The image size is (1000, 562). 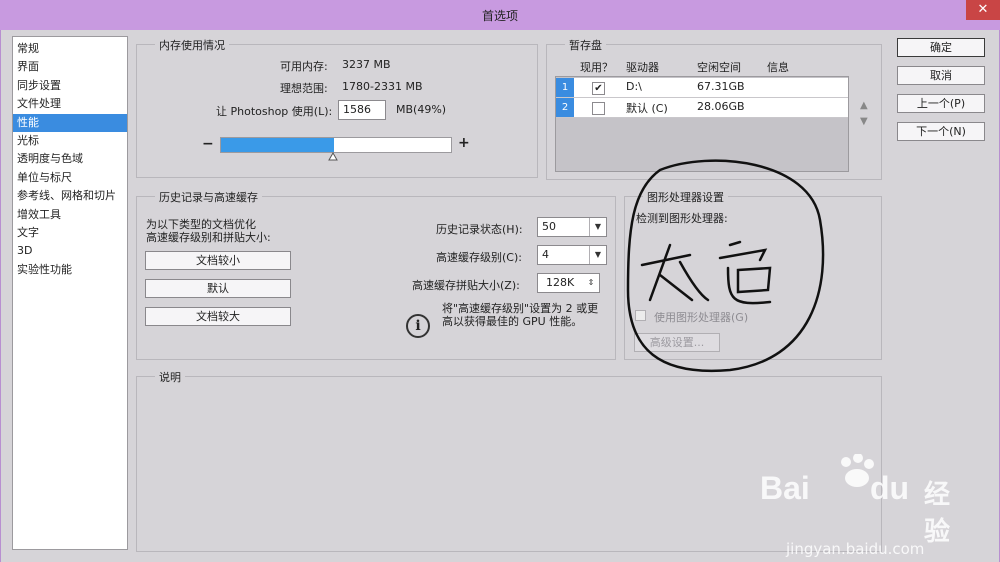 What do you see at coordinates (277, 145) in the screenshot?
I see `memory-slider-fill` at bounding box center [277, 145].